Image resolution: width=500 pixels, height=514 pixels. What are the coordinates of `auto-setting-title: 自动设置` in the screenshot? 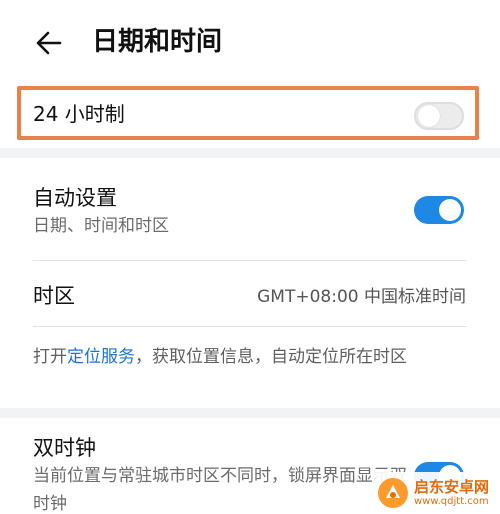 It's located at (75, 198).